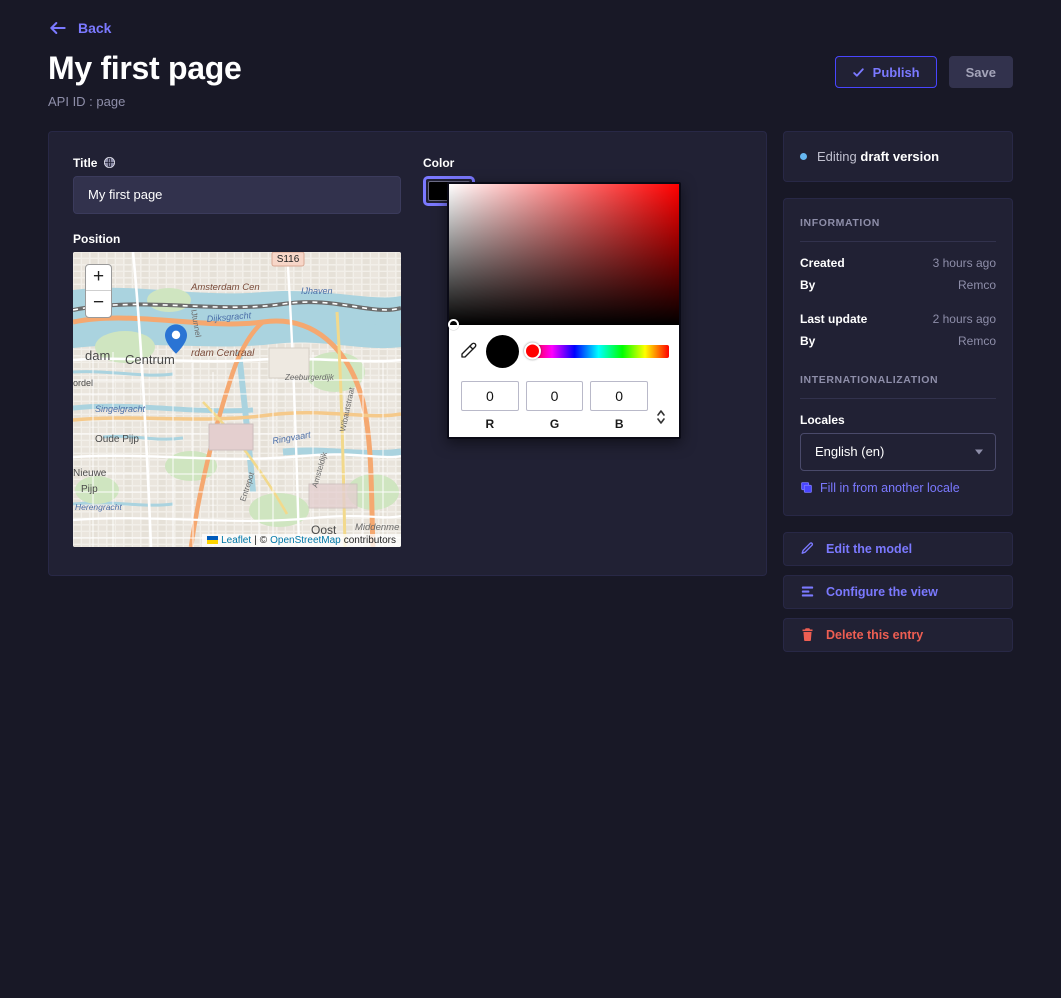  I want to click on green-input, so click(554, 395).